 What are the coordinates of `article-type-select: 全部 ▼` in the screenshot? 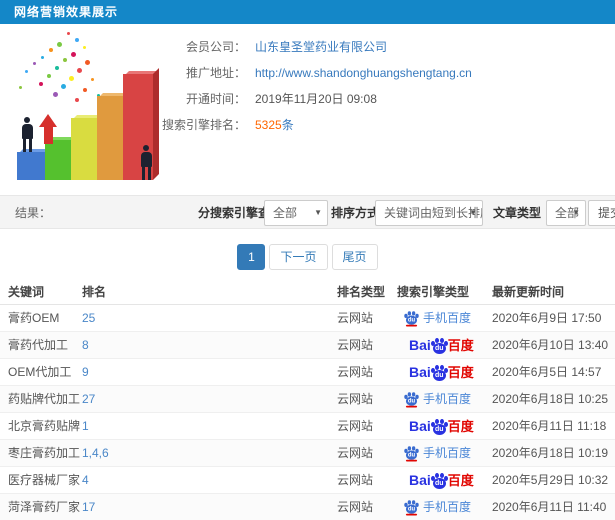 It's located at (566, 213).